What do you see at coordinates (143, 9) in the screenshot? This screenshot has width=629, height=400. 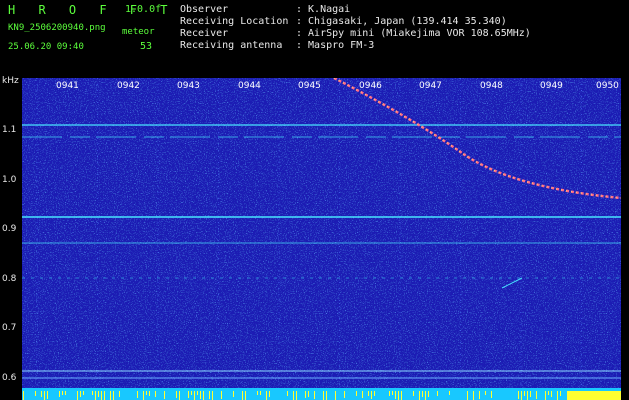 I see `app-version: 1.0.0f` at bounding box center [143, 9].